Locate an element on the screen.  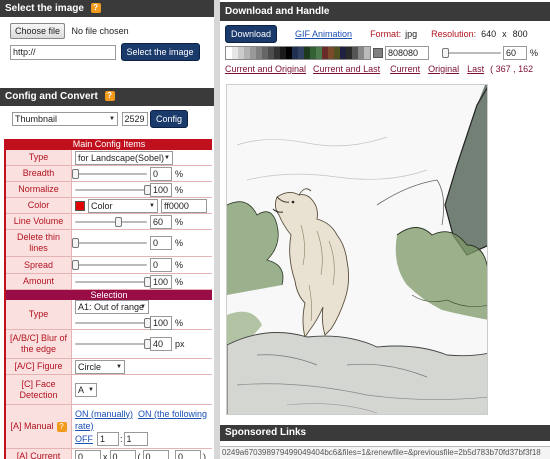
delete-thin-row: Delete thin lines 0 % is located at coordinates (109, 243).